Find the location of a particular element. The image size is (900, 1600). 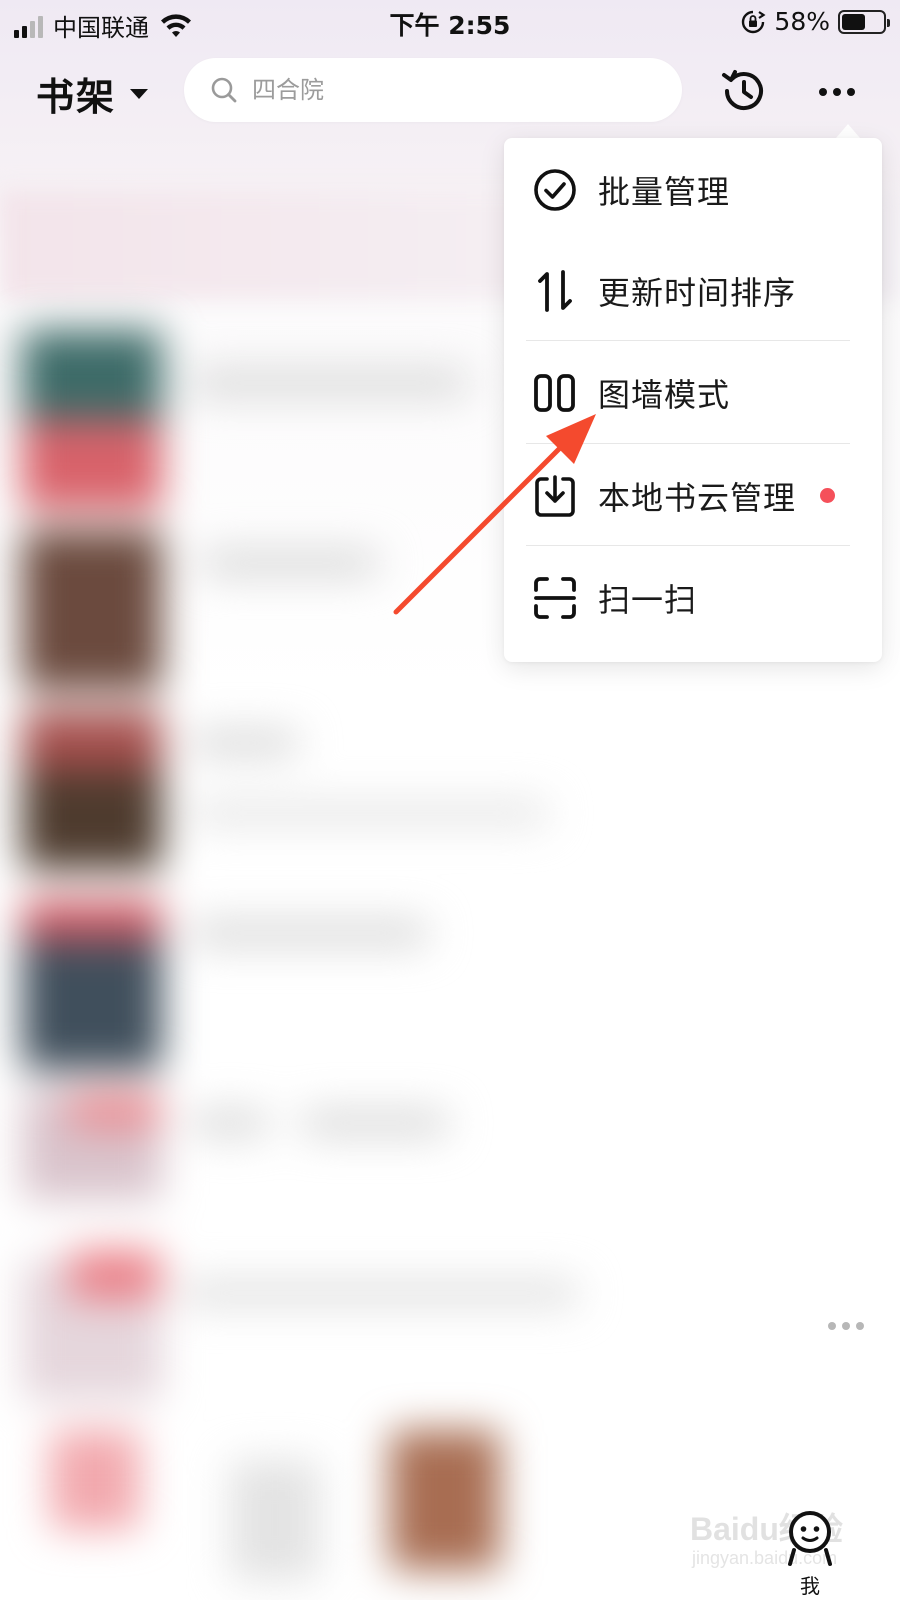

more-options-menu: 批量管理 更新时间排序 图墙模式 本地书云管理 扫一扫 is located at coordinates (693, 400).